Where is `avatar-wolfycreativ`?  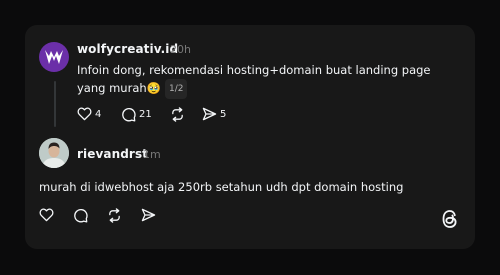 avatar-wolfycreativ is located at coordinates (54, 57).